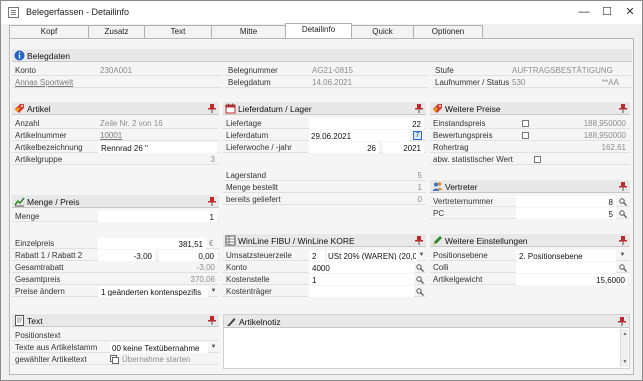  Describe the element at coordinates (525, 135) in the screenshot. I see `bewertungspreis-checkbox` at that location.